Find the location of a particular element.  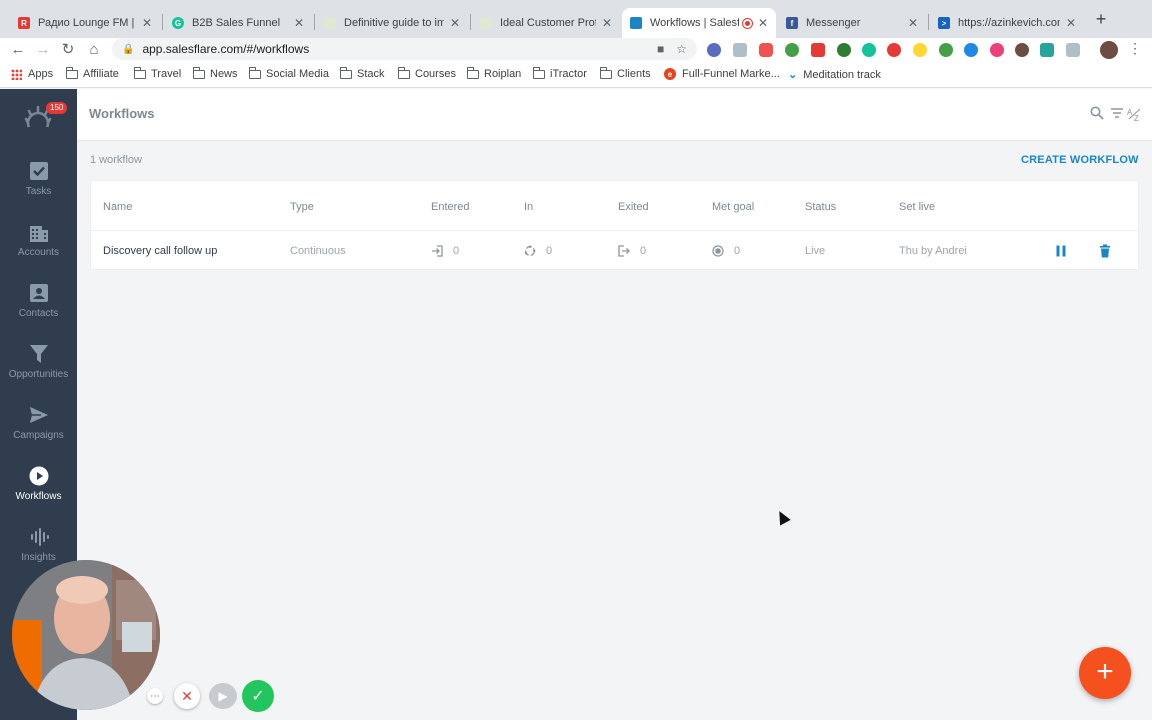

bookmark-folder: Social Media is located at coordinates (288, 73).